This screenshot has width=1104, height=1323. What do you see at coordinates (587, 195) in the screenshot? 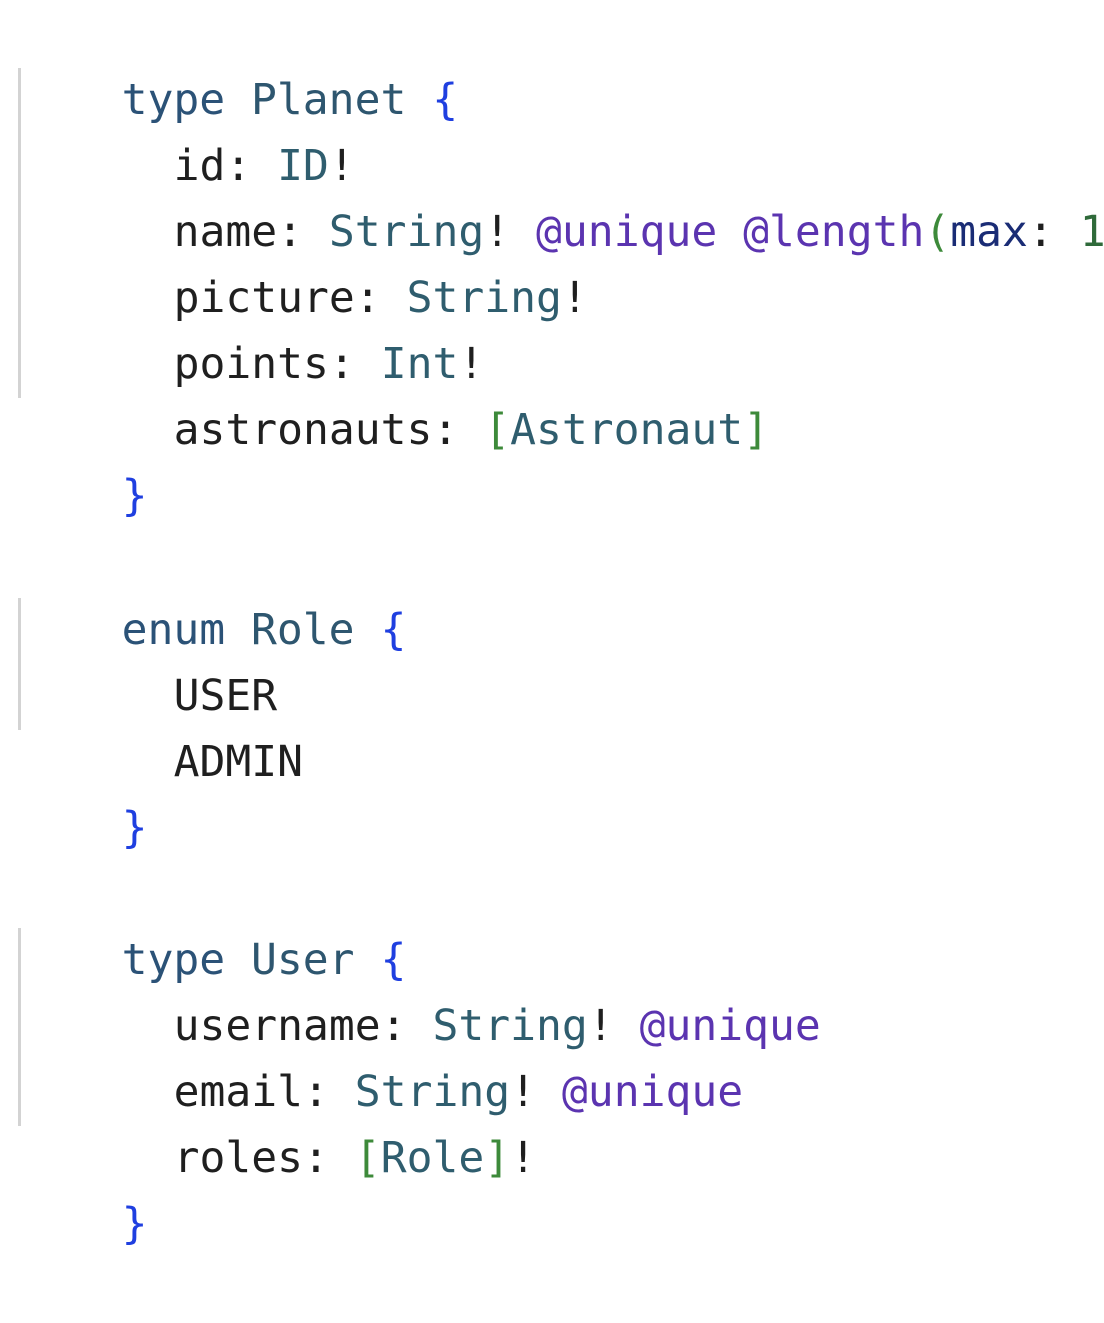
I see `code-line: name: String! @unique @length(max: 10)` at bounding box center [587, 195].